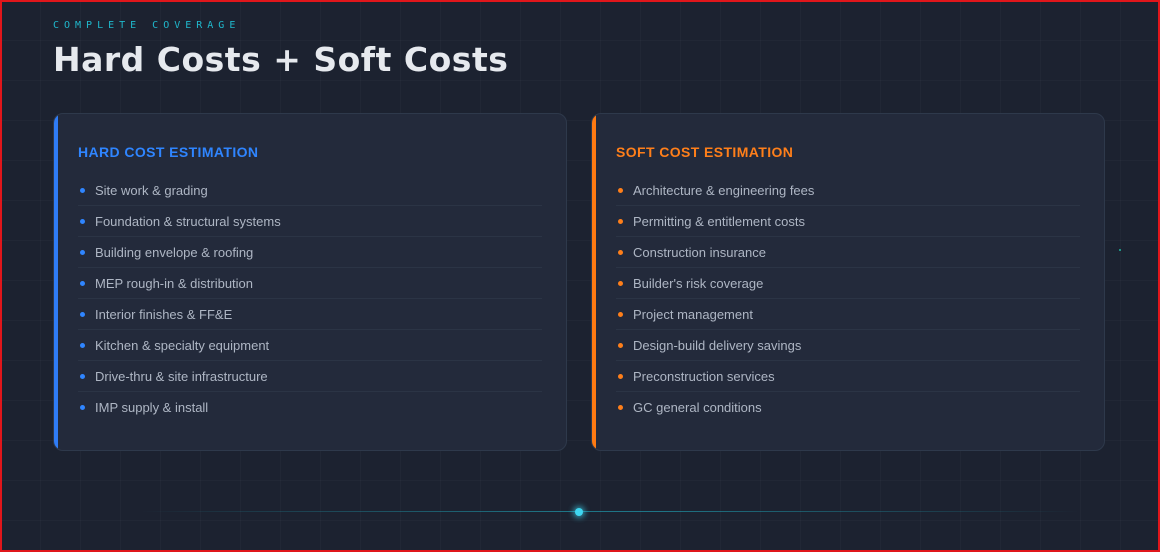  I want to click on list-item: Preconstruction services, so click(848, 376).